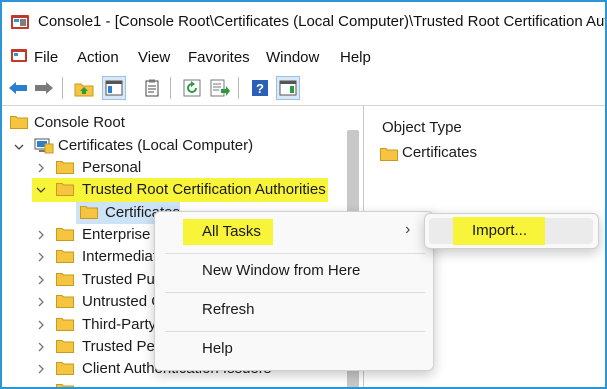 The width and height of the screenshot is (607, 389). I want to click on certificates-snapin-icon, so click(44, 146).